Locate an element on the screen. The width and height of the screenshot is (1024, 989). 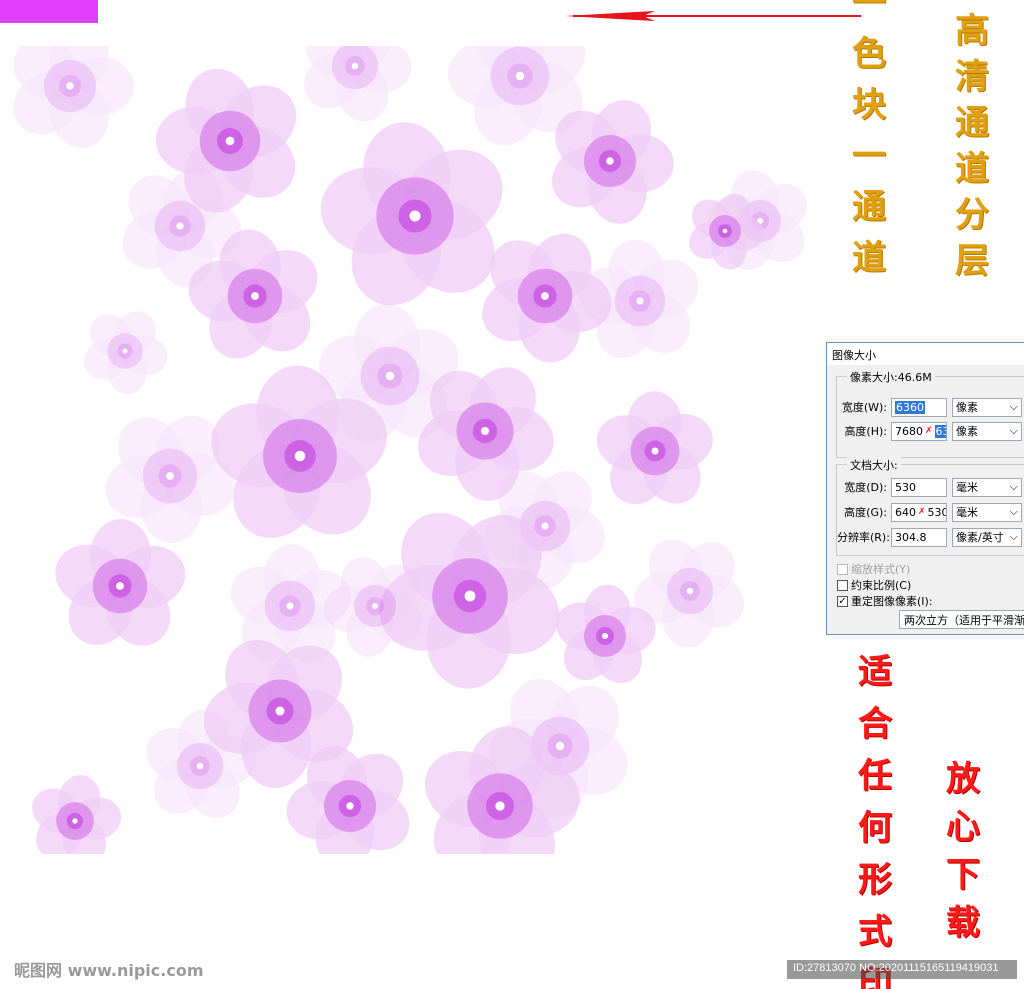
check-icon: ✓ is located at coordinates (842, 601).